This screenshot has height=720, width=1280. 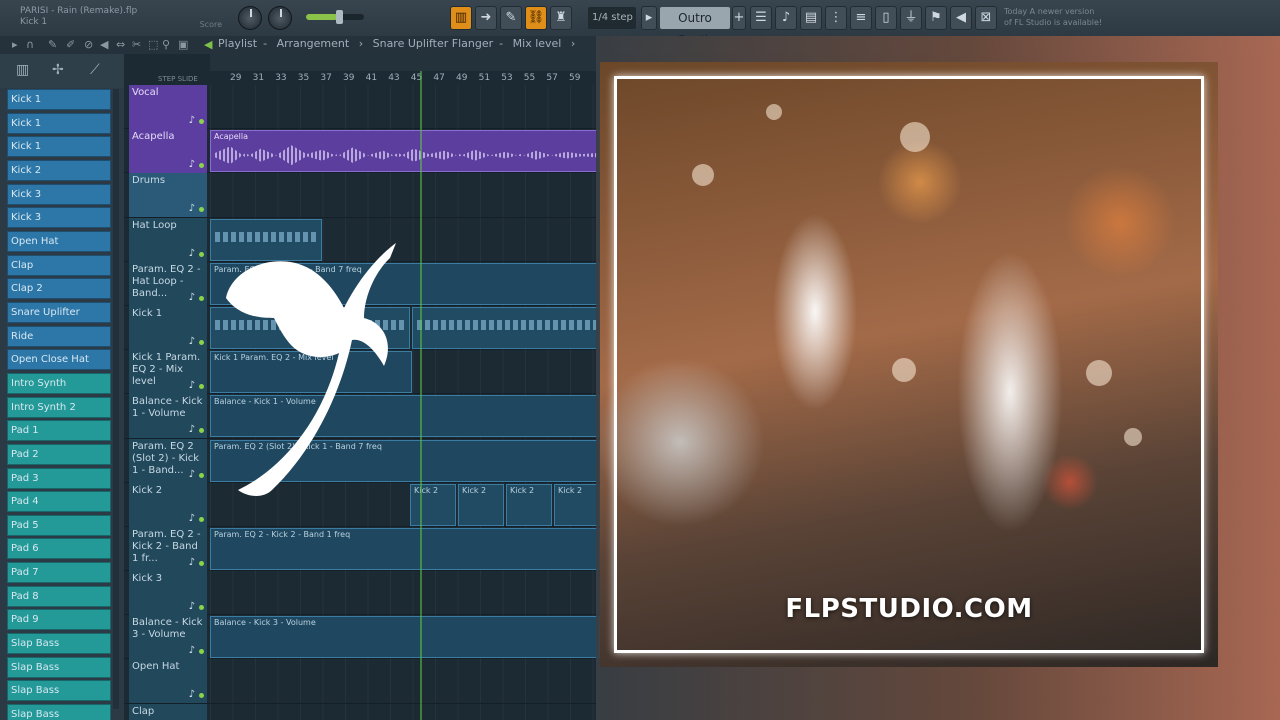 What do you see at coordinates (59, 265) in the screenshot?
I see `channel-button: Clap` at bounding box center [59, 265].